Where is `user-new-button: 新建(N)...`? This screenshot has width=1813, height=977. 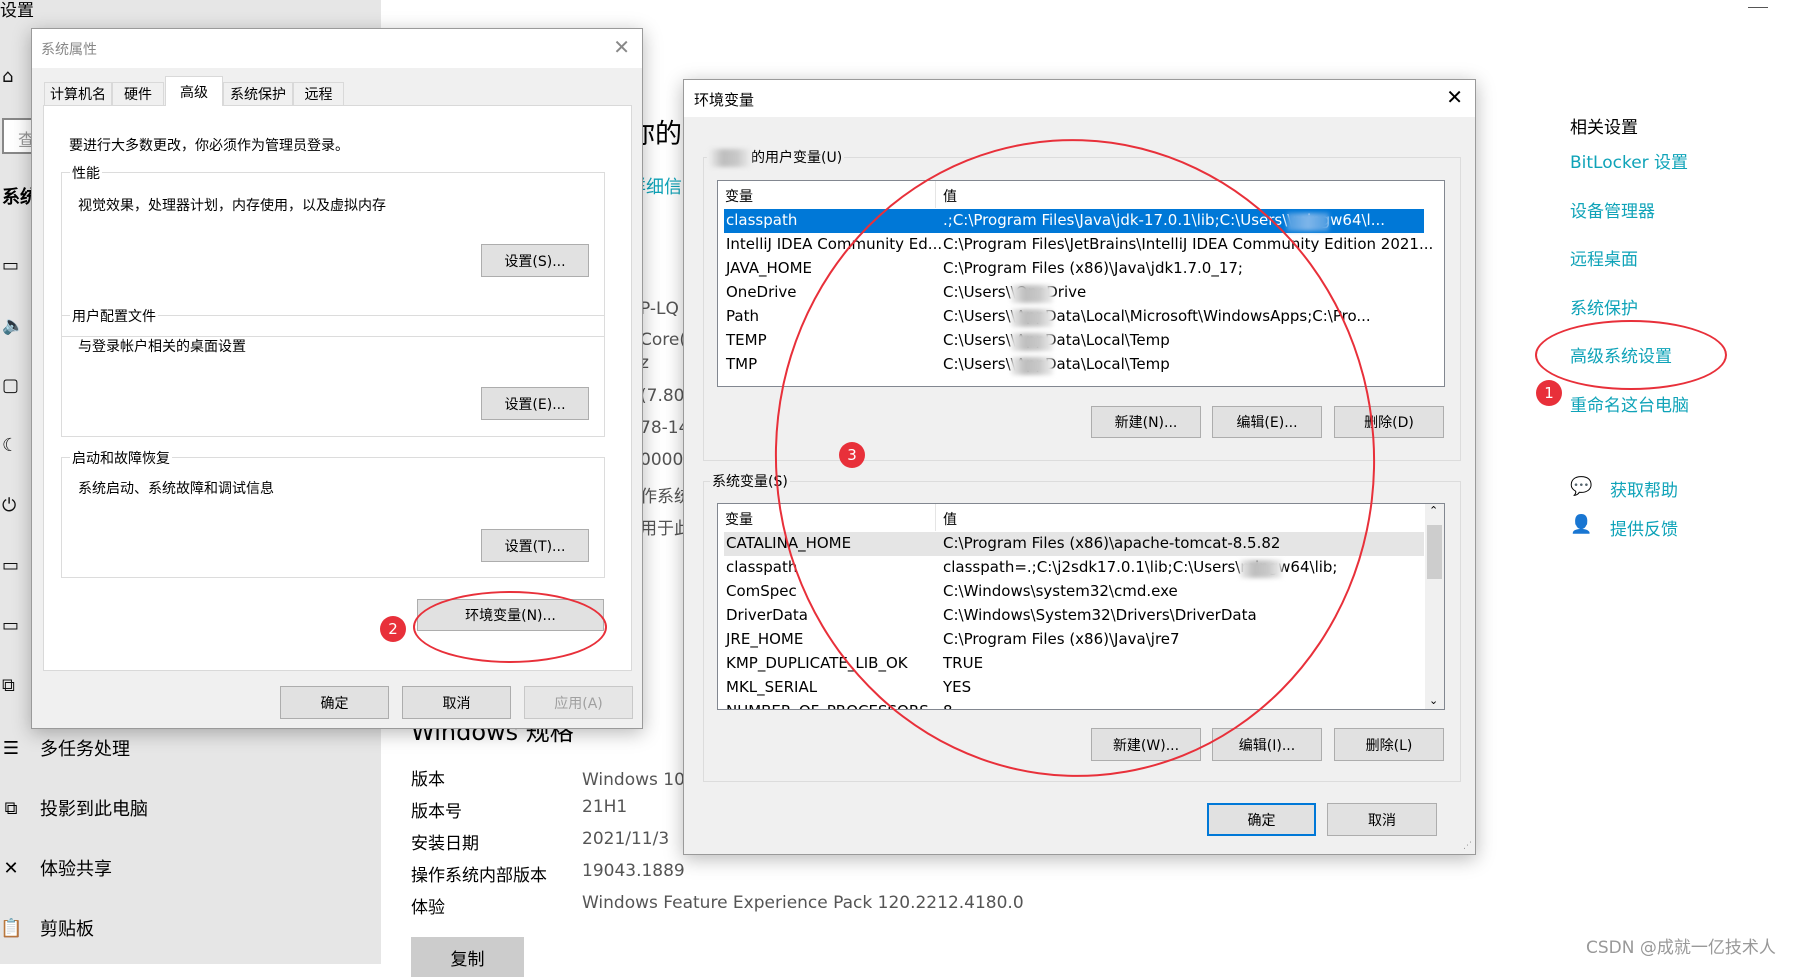 user-new-button: 新建(N)... is located at coordinates (1146, 422).